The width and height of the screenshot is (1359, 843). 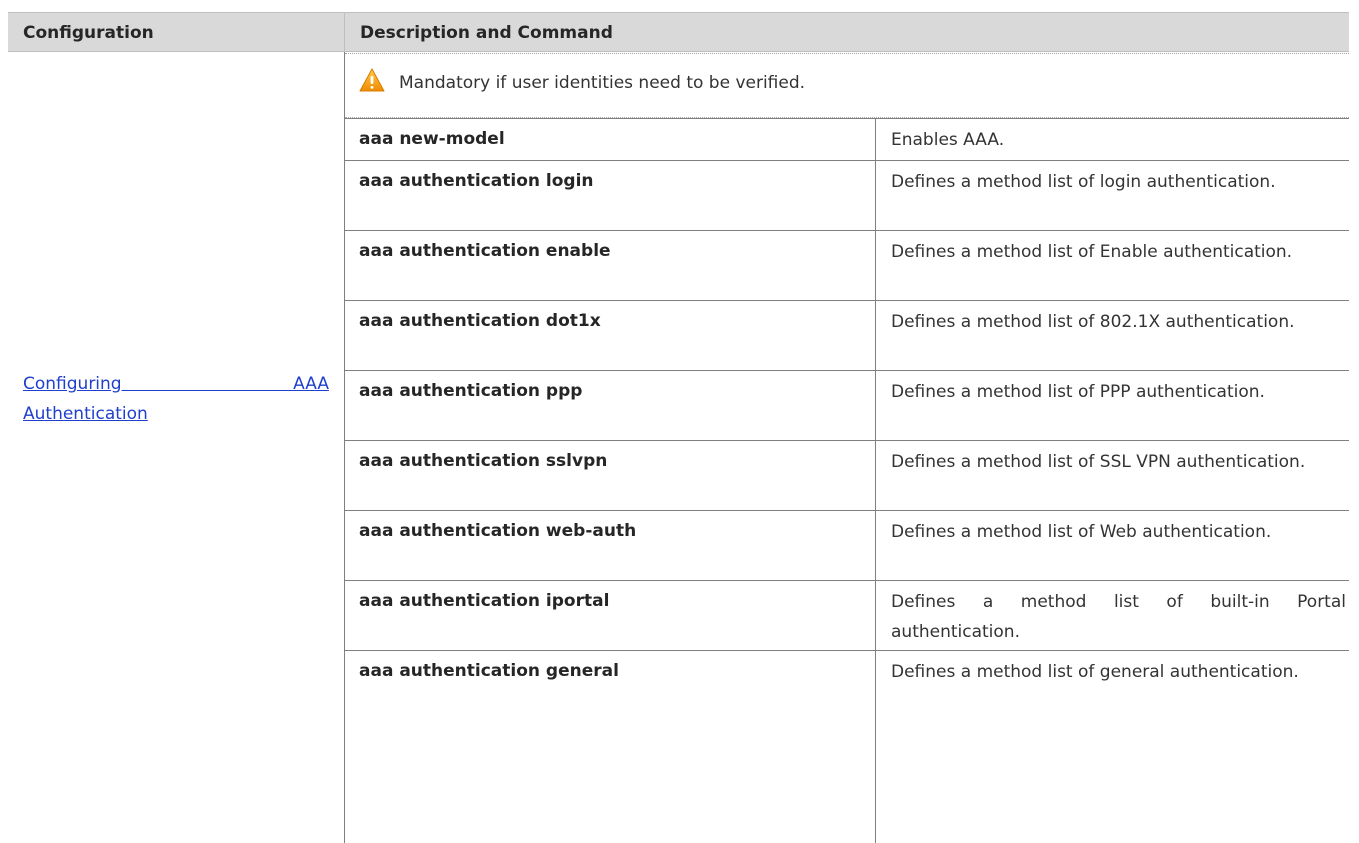 I want to click on header-description: Description and Command, so click(x=486, y=33).